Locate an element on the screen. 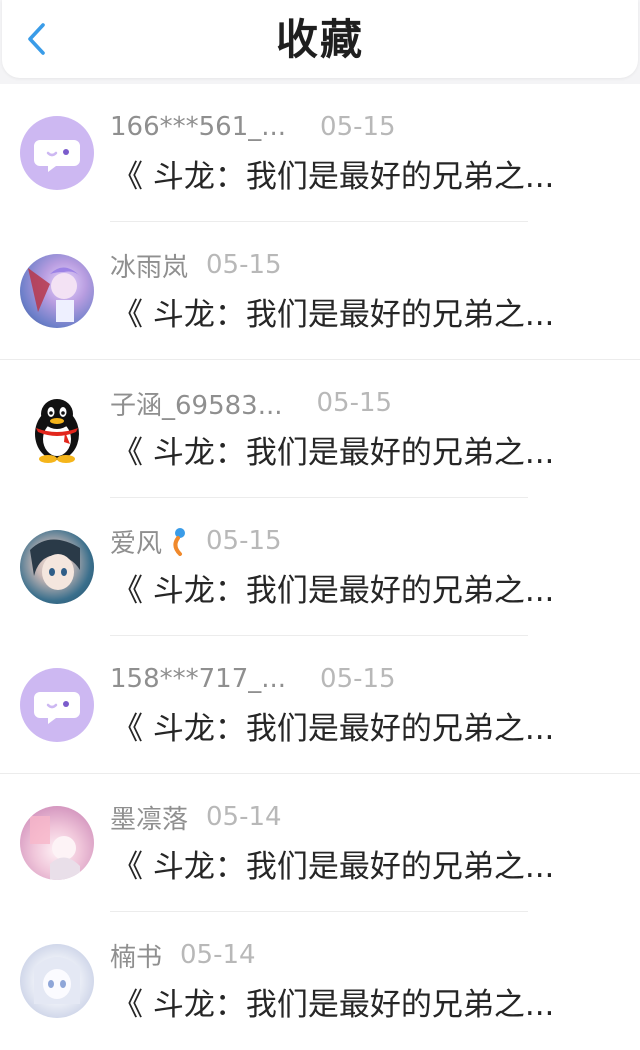 This screenshot has width=640, height=1050. item-meta: 楠书 05-14 is located at coordinates (183, 955).